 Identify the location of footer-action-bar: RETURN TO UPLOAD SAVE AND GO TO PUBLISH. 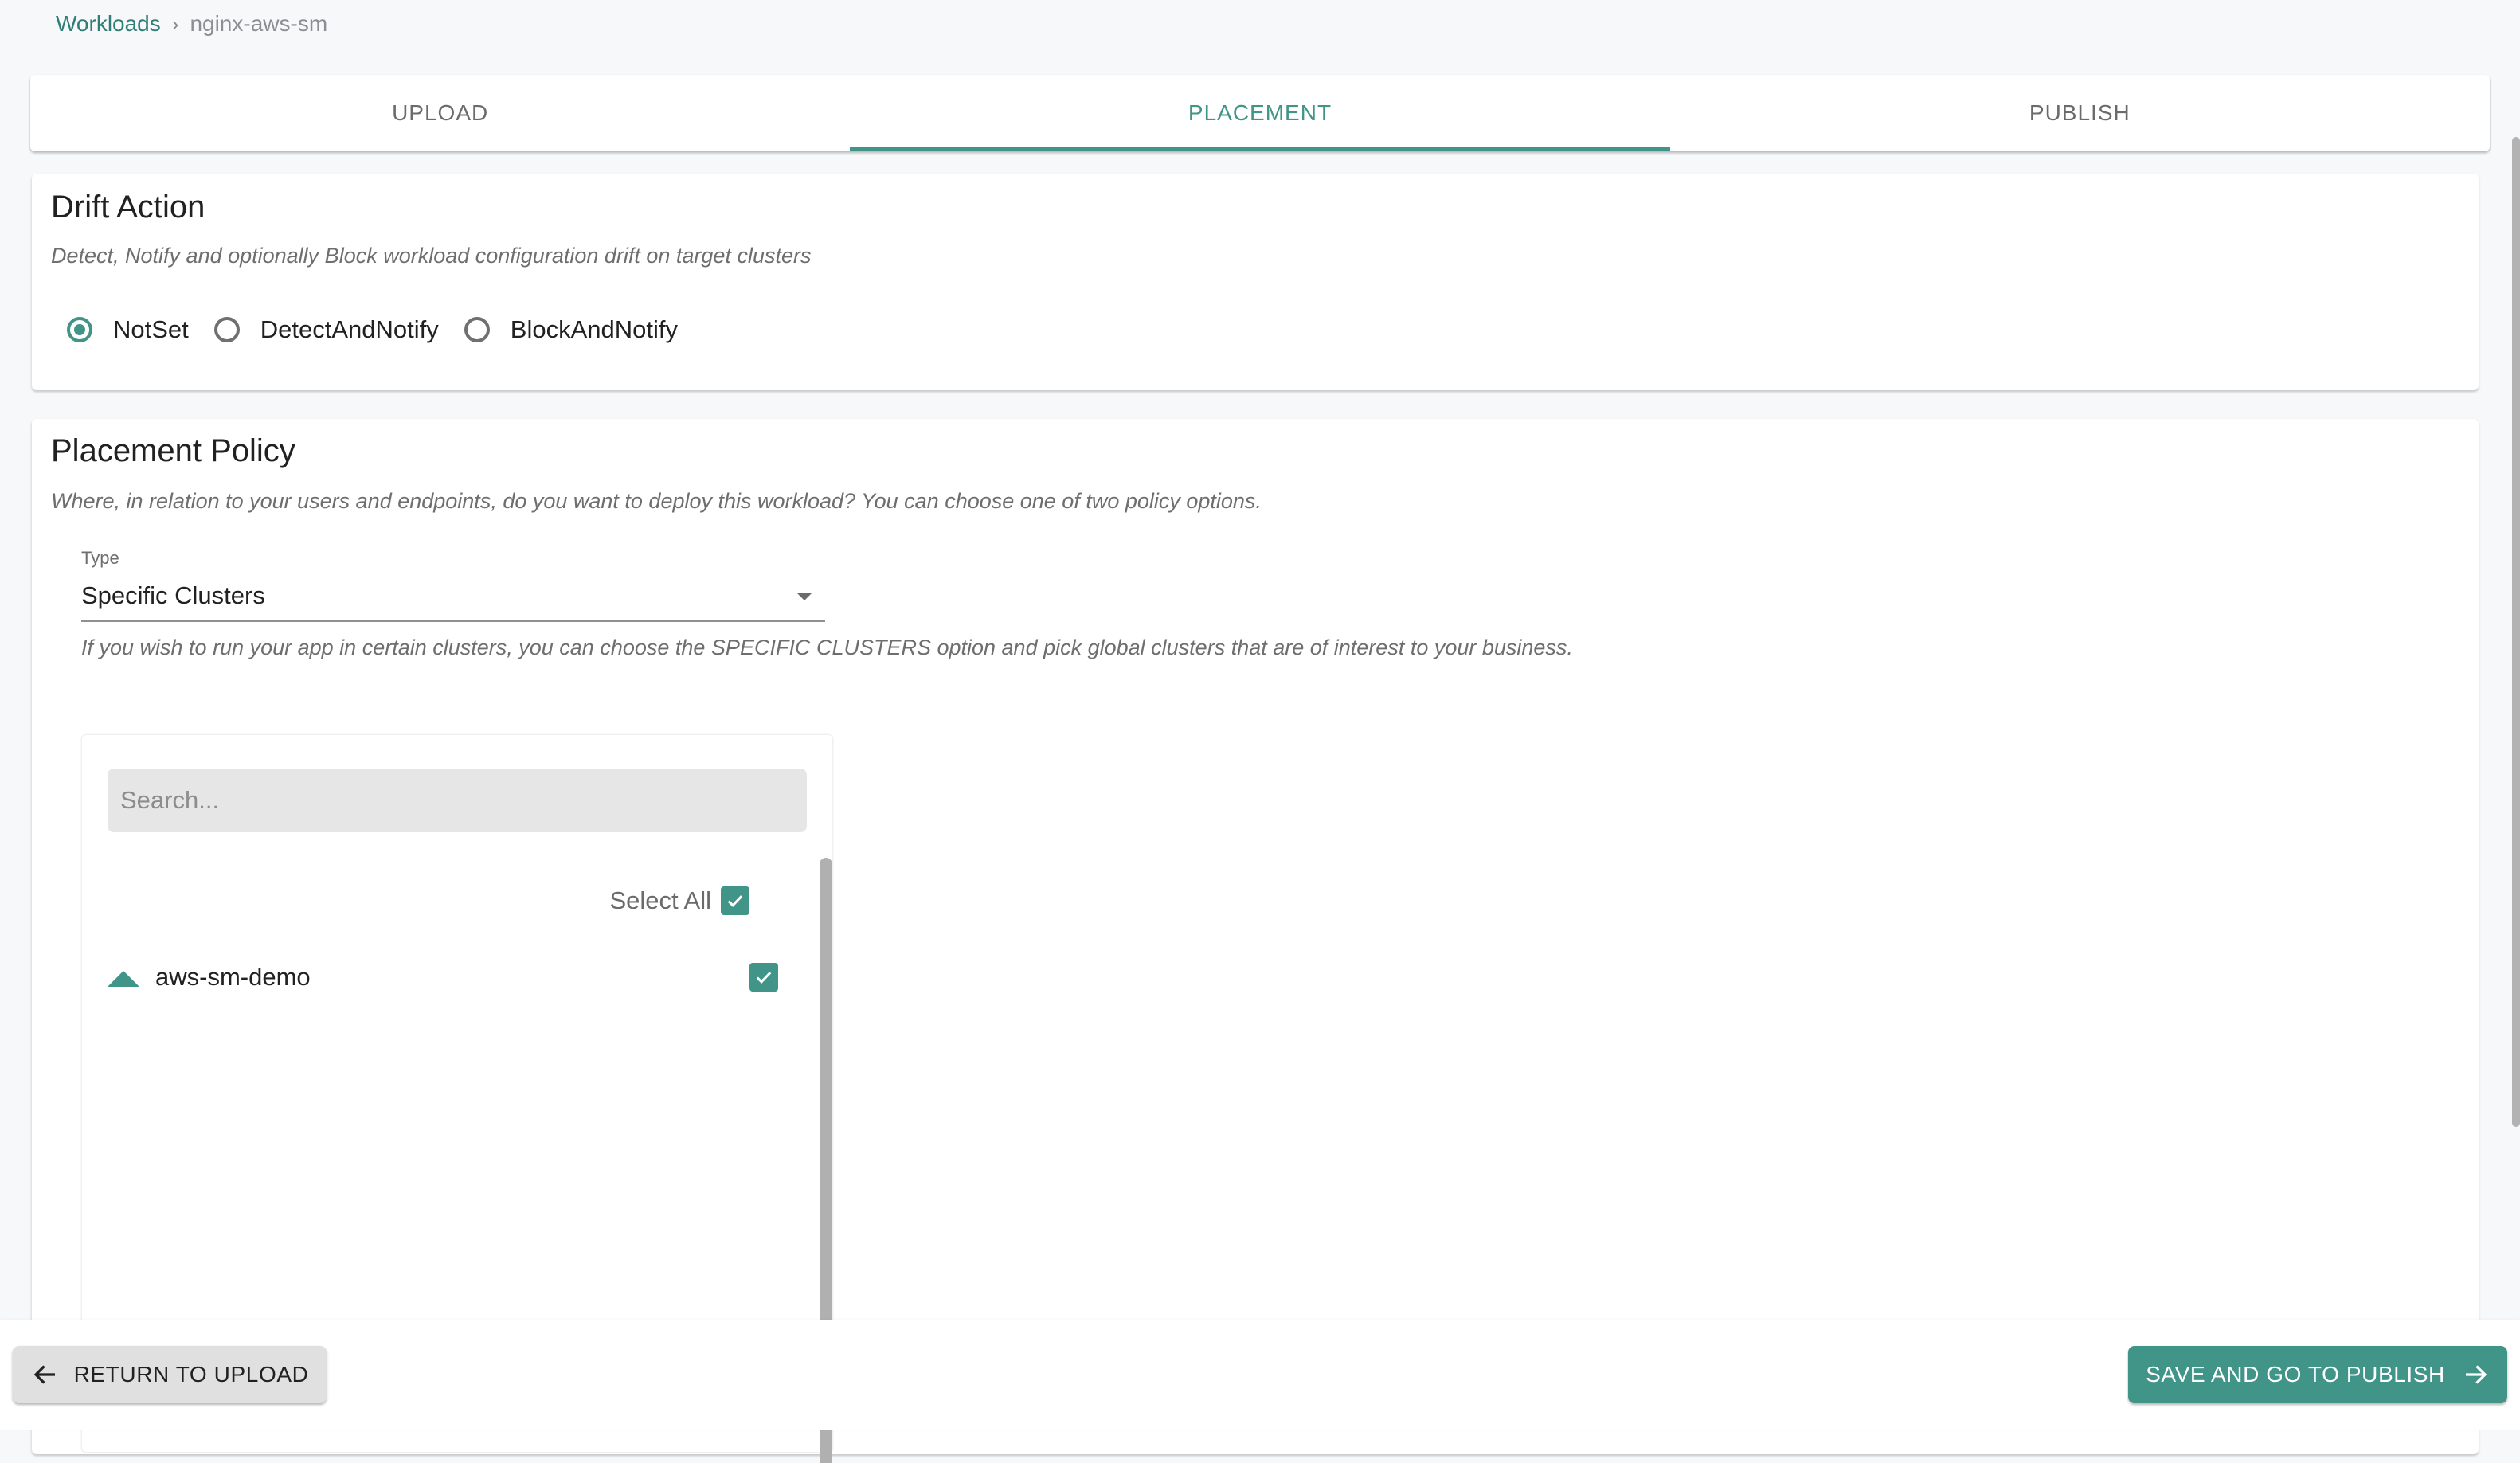
(1260, 1375).